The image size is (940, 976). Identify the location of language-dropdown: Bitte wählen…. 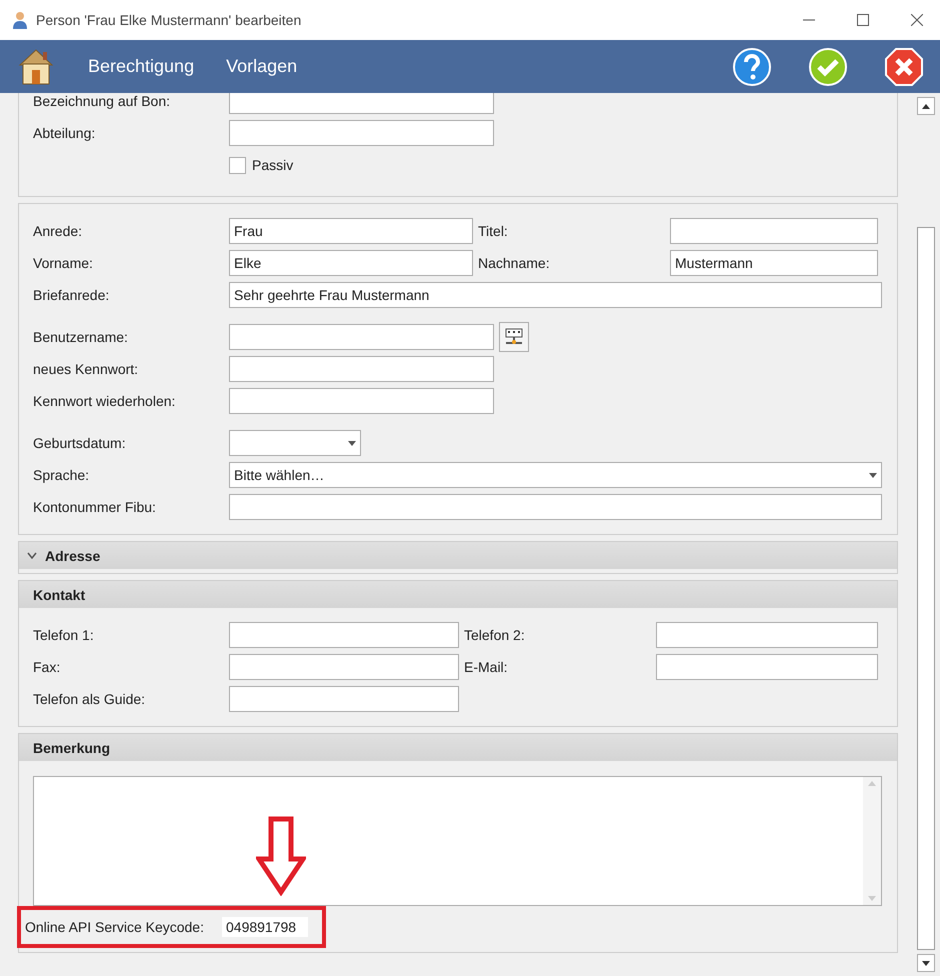
(555, 475).